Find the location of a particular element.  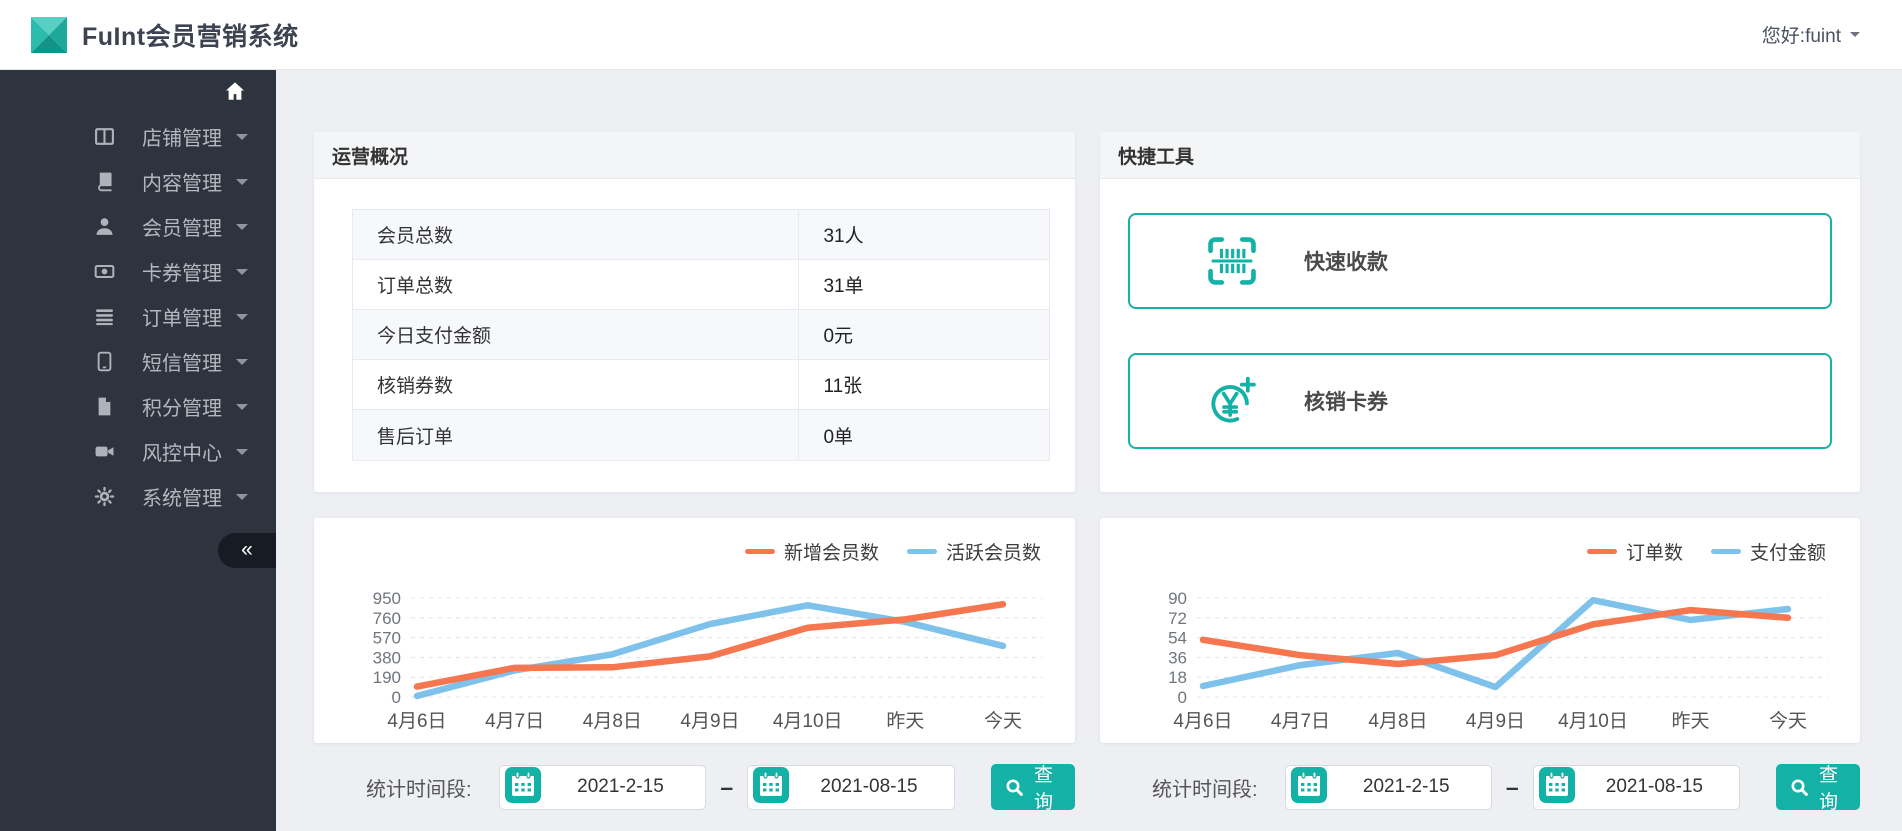

y-axis-tick: 90 is located at coordinates (1177, 598).